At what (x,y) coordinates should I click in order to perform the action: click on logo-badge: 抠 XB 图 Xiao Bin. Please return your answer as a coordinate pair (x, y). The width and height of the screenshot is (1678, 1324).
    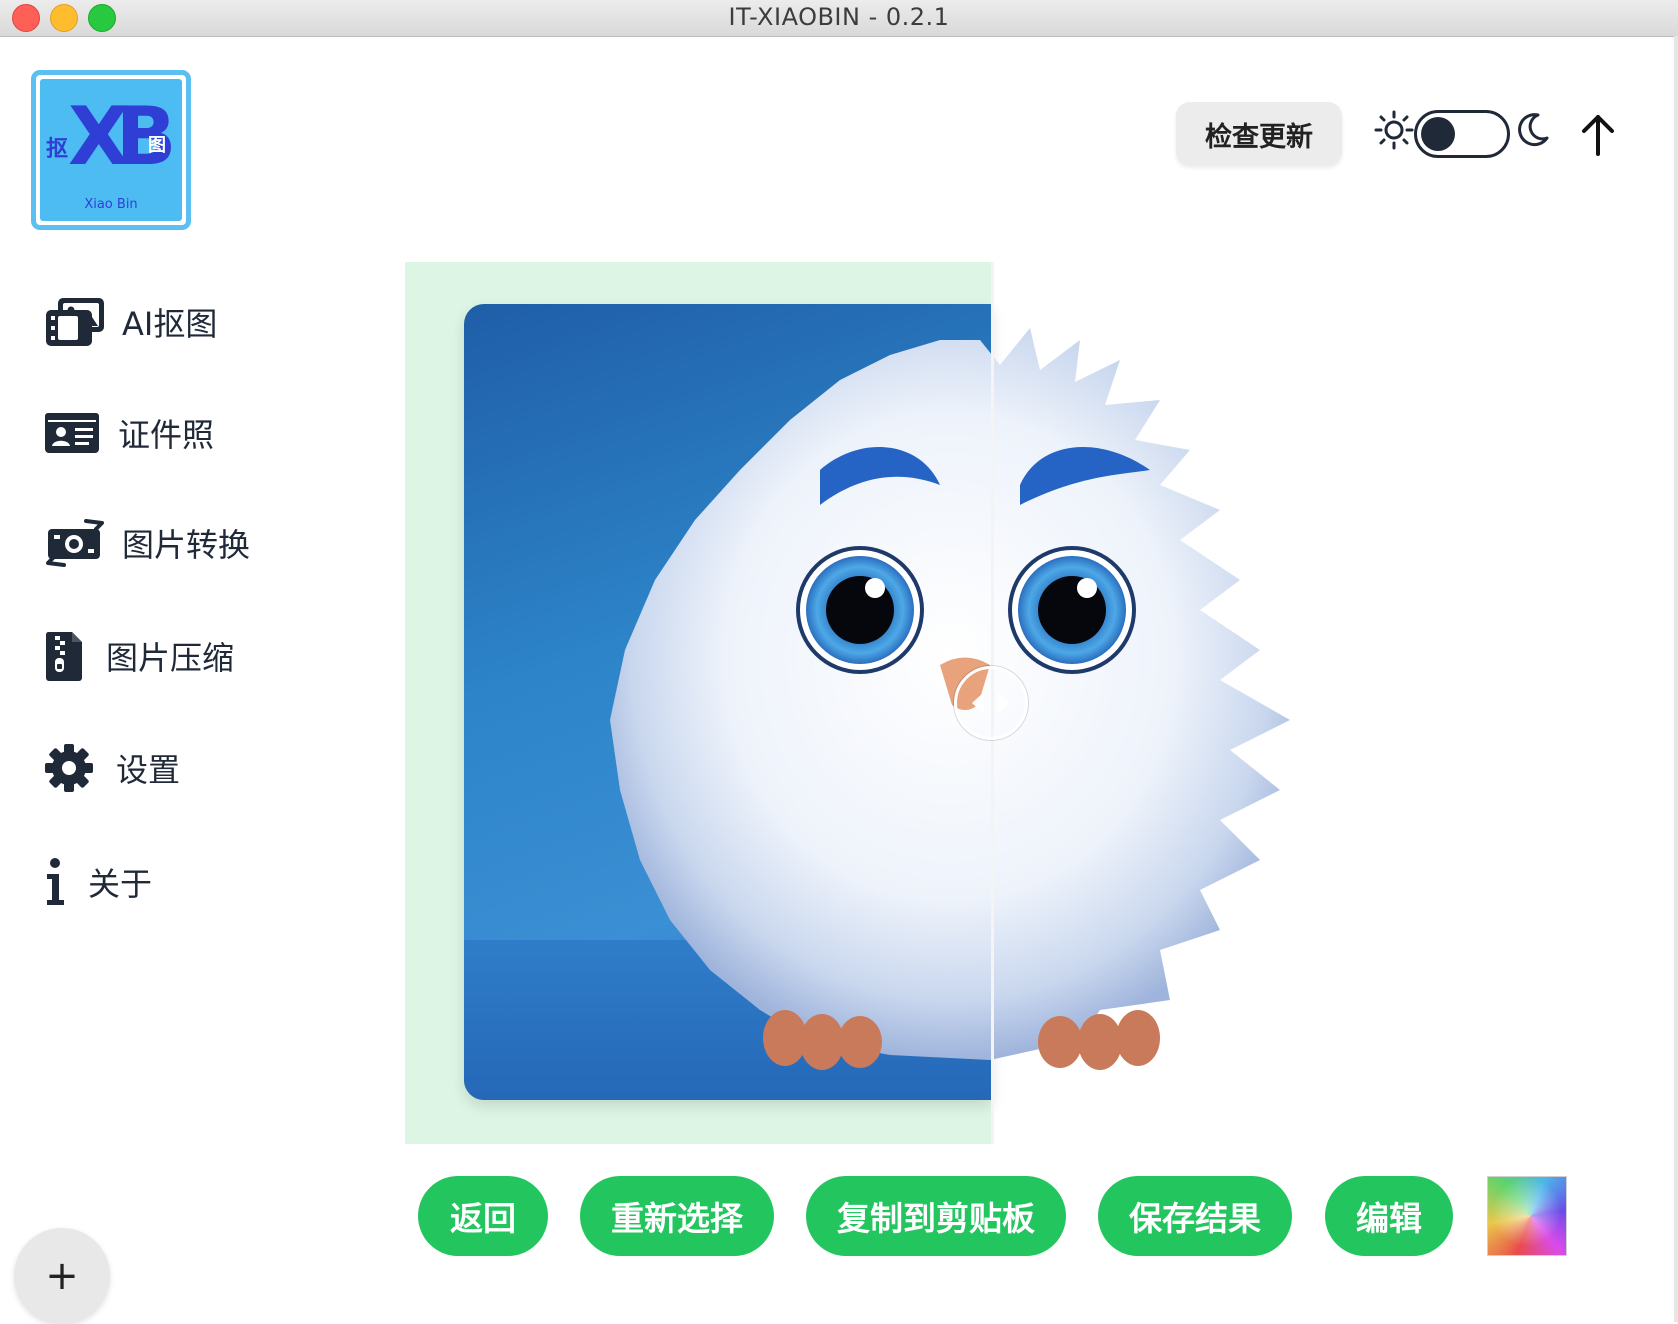
    Looking at the image, I should click on (111, 150).